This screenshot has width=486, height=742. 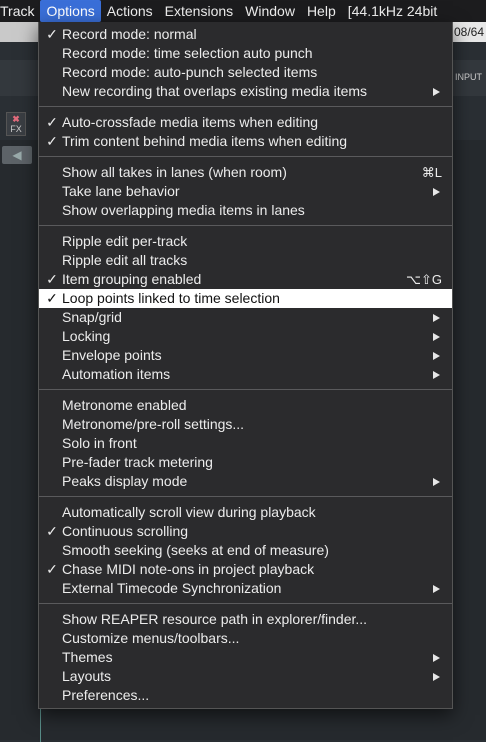 What do you see at coordinates (130, 11) in the screenshot?
I see `menu-actions: Actions` at bounding box center [130, 11].